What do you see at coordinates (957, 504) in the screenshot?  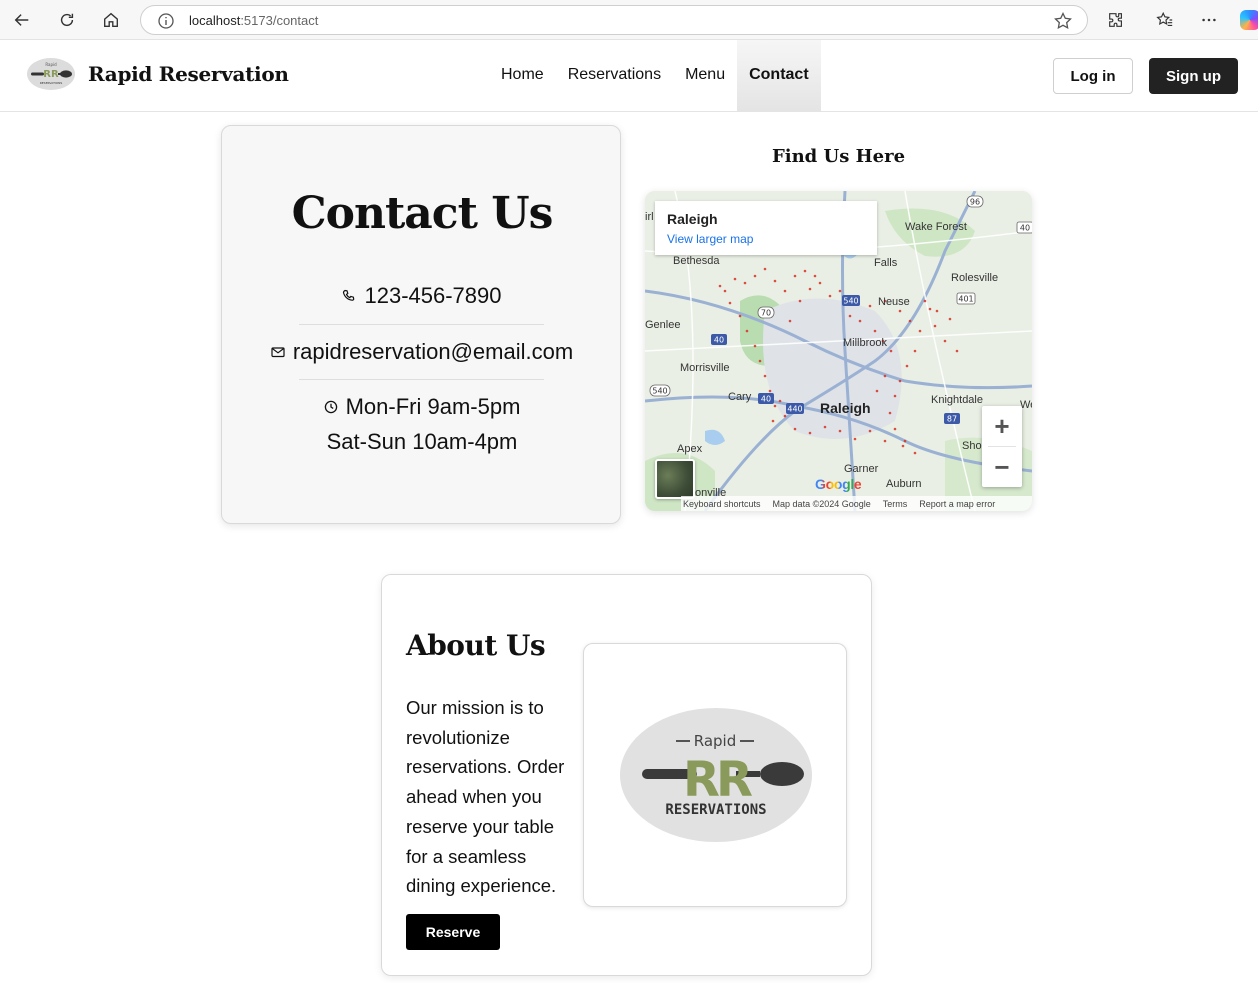 I see `report-map-error-link: Report a map error` at bounding box center [957, 504].